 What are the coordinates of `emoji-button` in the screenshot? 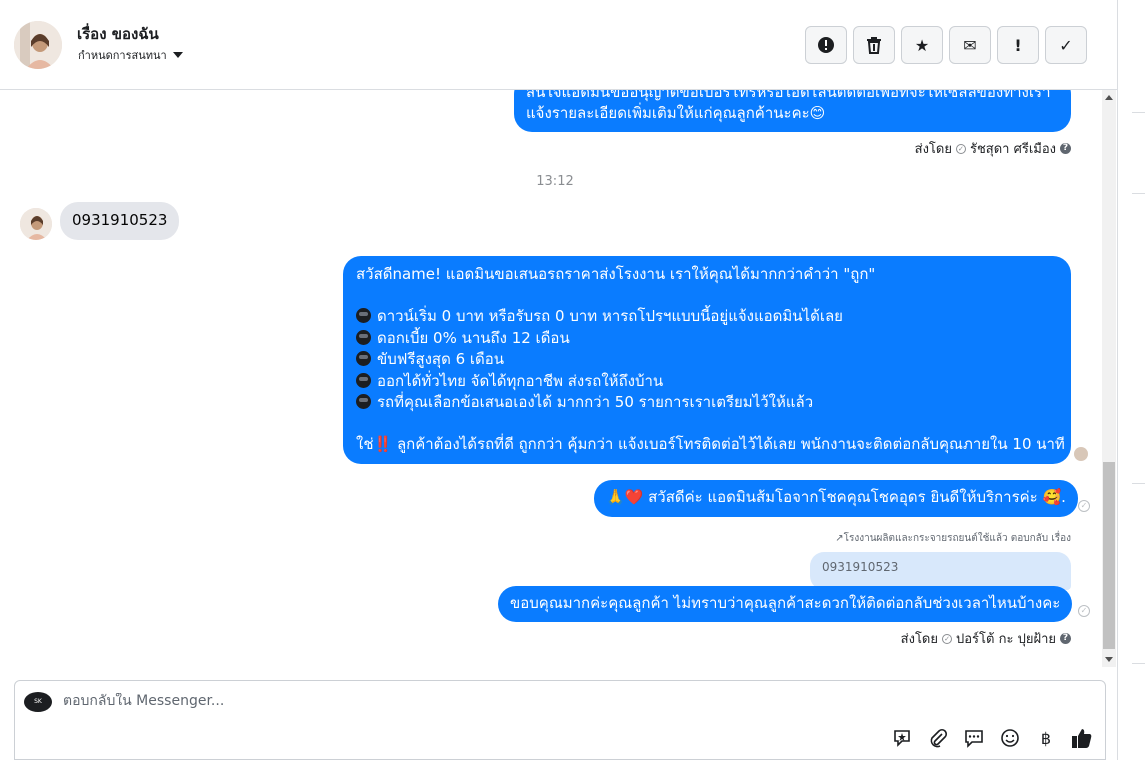 It's located at (1010, 738).